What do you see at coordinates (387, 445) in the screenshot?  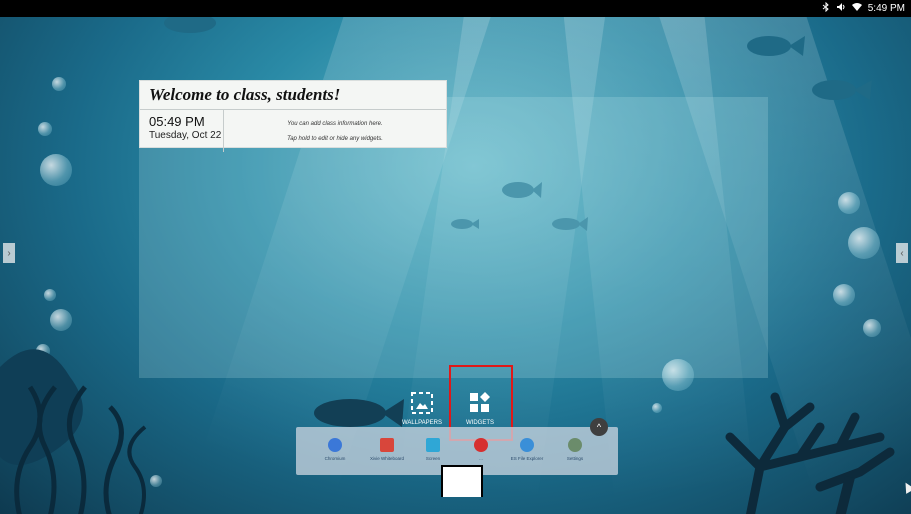 I see `whiteboard-icon` at bounding box center [387, 445].